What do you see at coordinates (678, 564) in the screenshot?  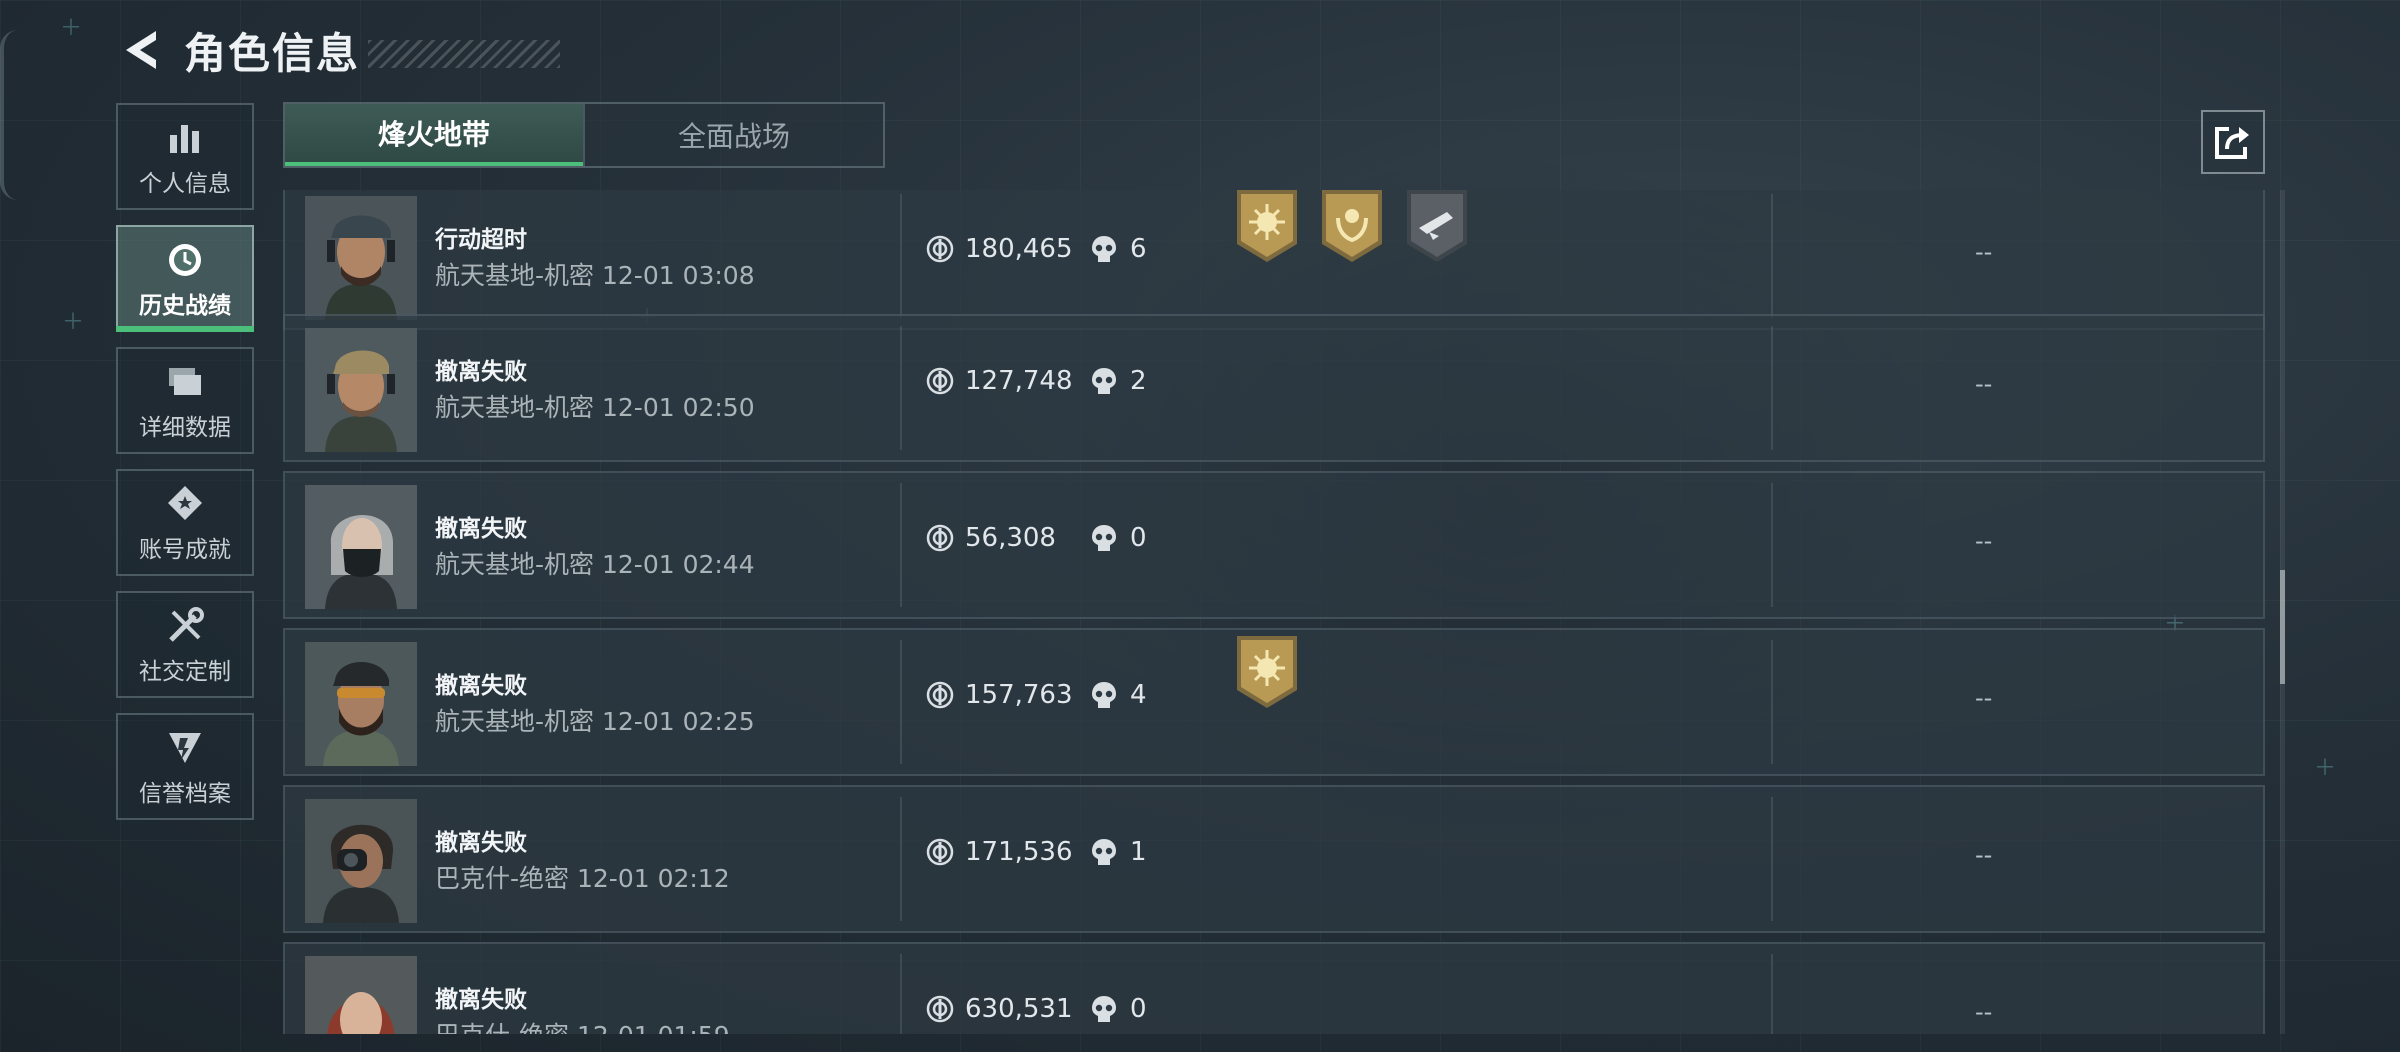 I see `match-time: 12-01 02:44` at bounding box center [678, 564].